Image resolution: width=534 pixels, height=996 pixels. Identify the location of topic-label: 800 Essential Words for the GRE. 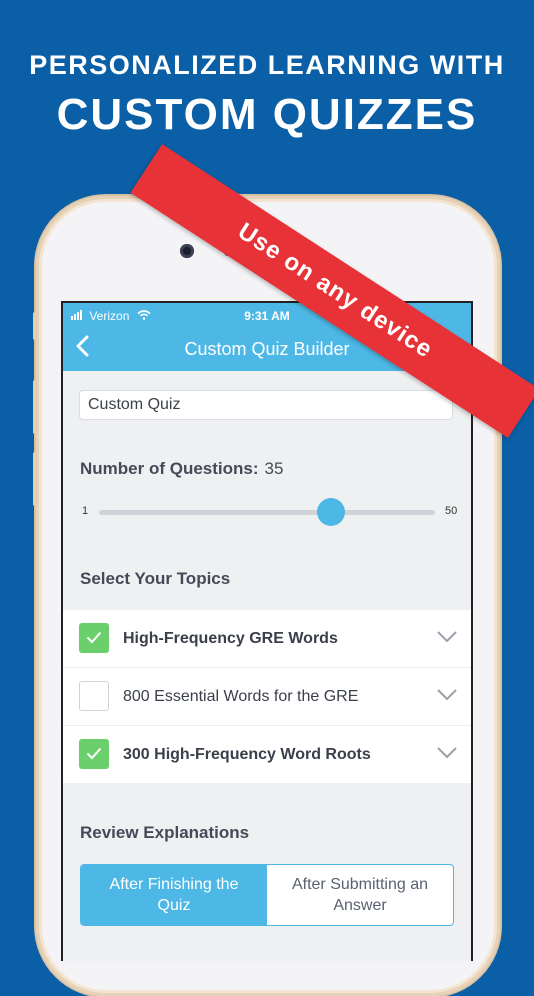
(241, 696).